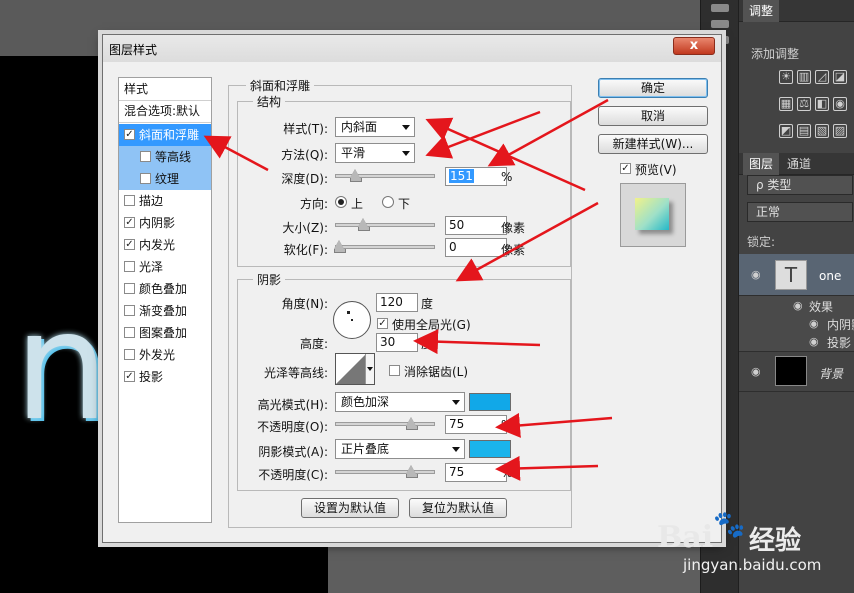 This screenshot has height=593, width=854. Describe the element at coordinates (165, 355) in the screenshot. I see `style-item-outer-glow: 外发光` at that location.